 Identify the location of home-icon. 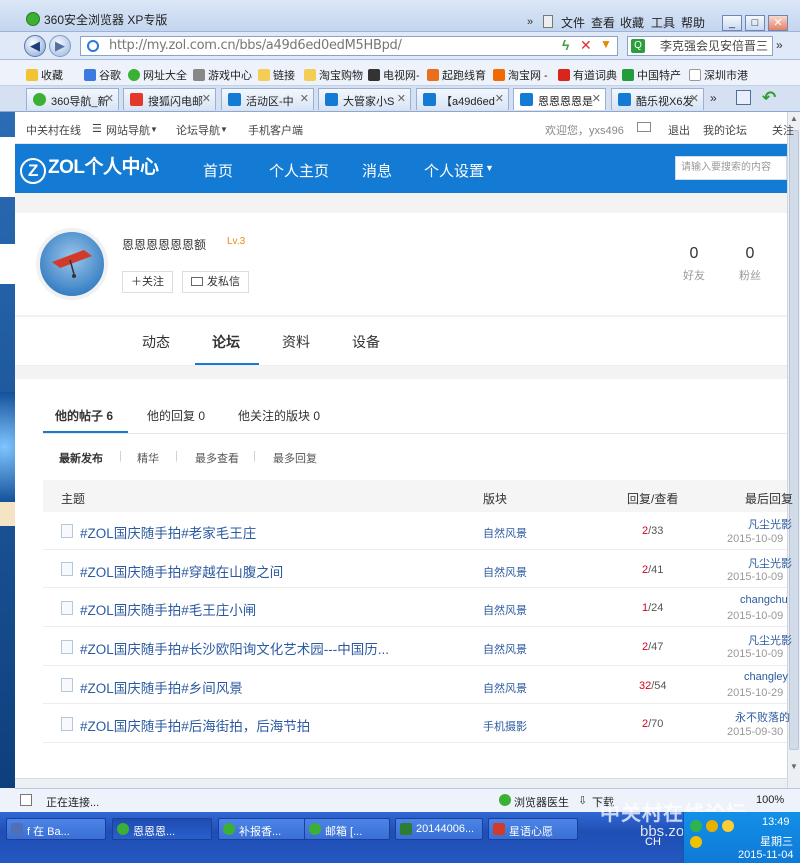
(743, 97).